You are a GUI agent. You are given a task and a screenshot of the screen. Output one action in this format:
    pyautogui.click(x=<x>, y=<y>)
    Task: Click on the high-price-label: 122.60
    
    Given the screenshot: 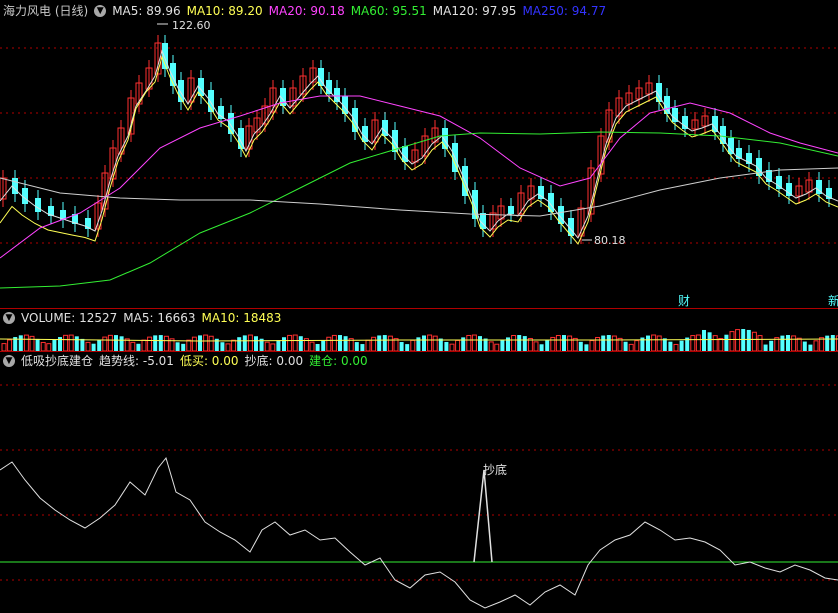 What is the action you would take?
    pyautogui.click(x=191, y=25)
    